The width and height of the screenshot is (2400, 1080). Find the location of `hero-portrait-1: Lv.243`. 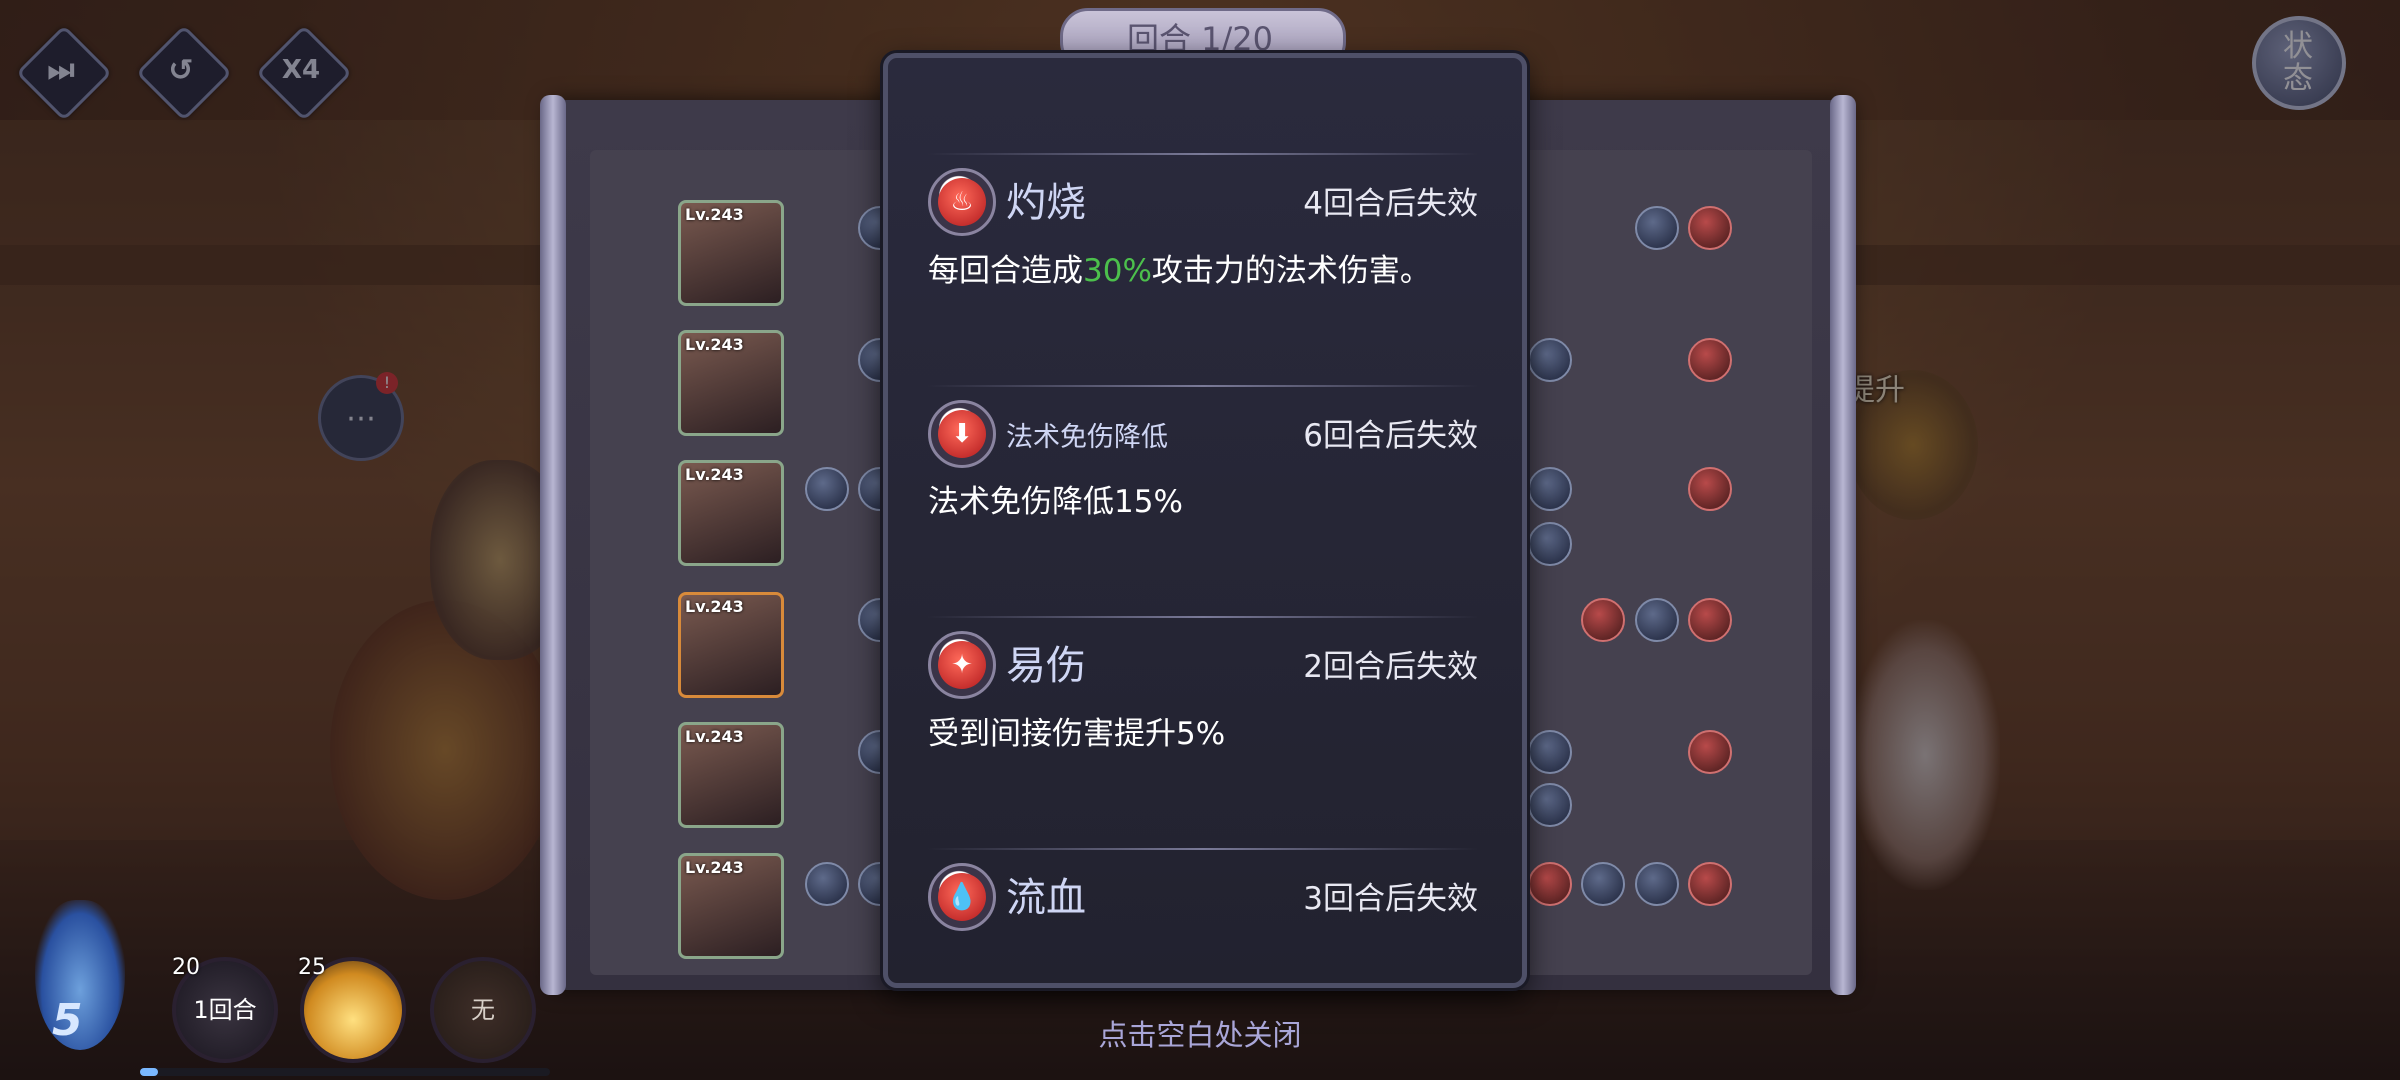

hero-portrait-1: Lv.243 is located at coordinates (731, 253).